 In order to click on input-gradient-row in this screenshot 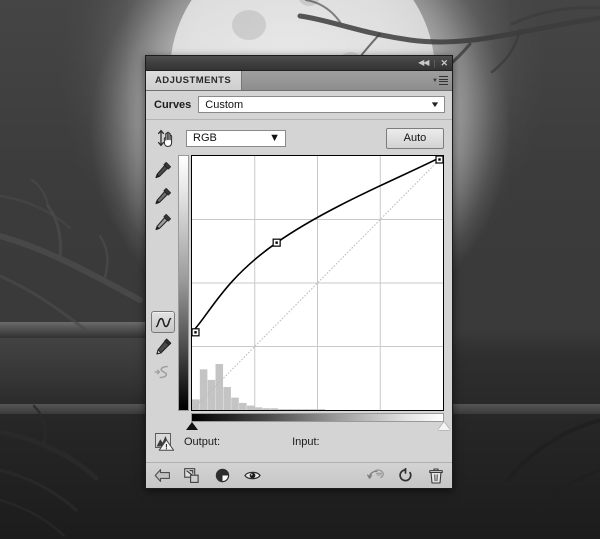, I will do `click(318, 421)`.